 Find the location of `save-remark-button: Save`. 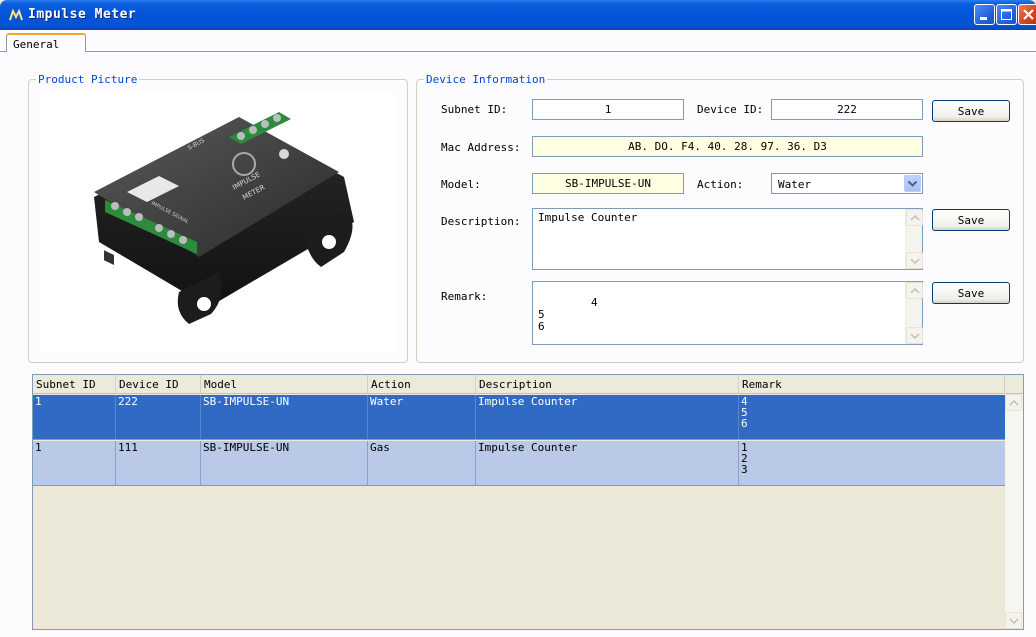

save-remark-button: Save is located at coordinates (971, 293).